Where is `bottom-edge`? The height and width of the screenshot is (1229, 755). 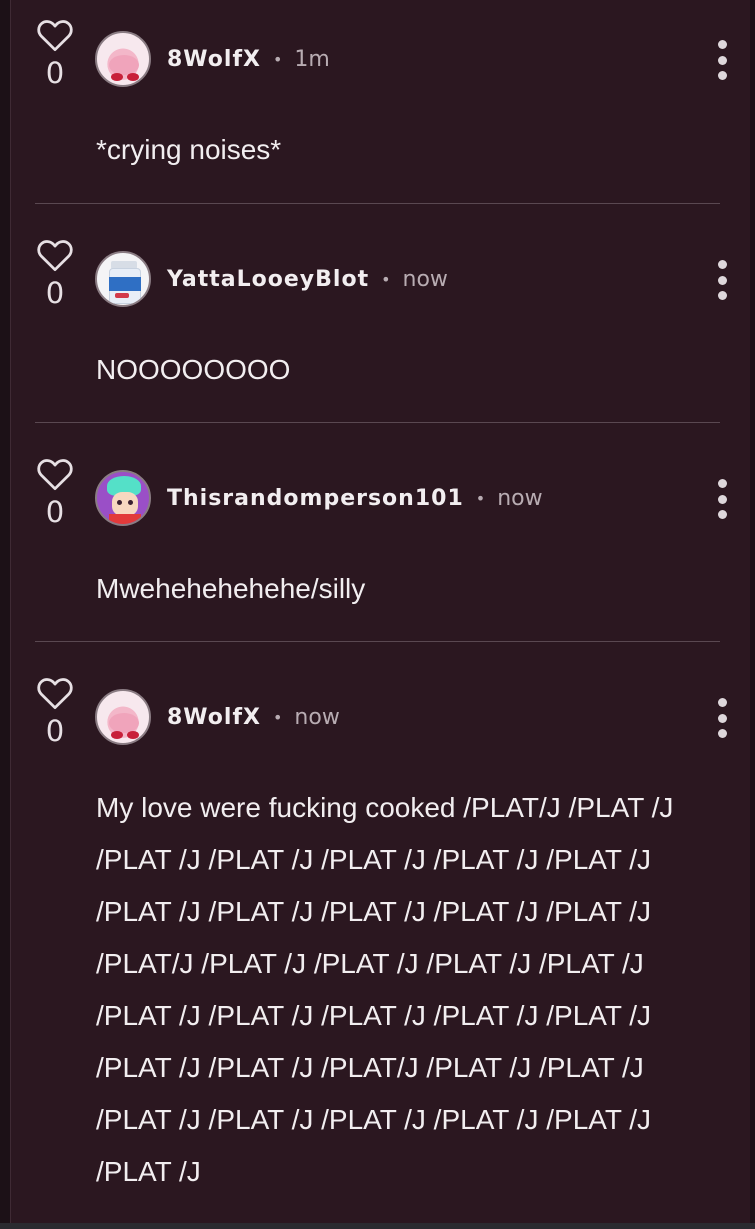
bottom-edge is located at coordinates (377, 1226).